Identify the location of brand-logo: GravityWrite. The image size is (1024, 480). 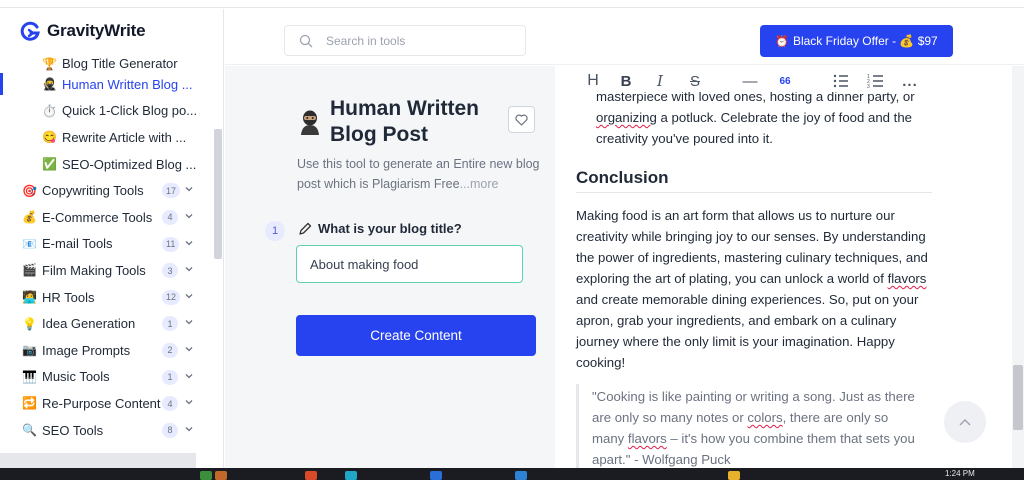
(83, 31).